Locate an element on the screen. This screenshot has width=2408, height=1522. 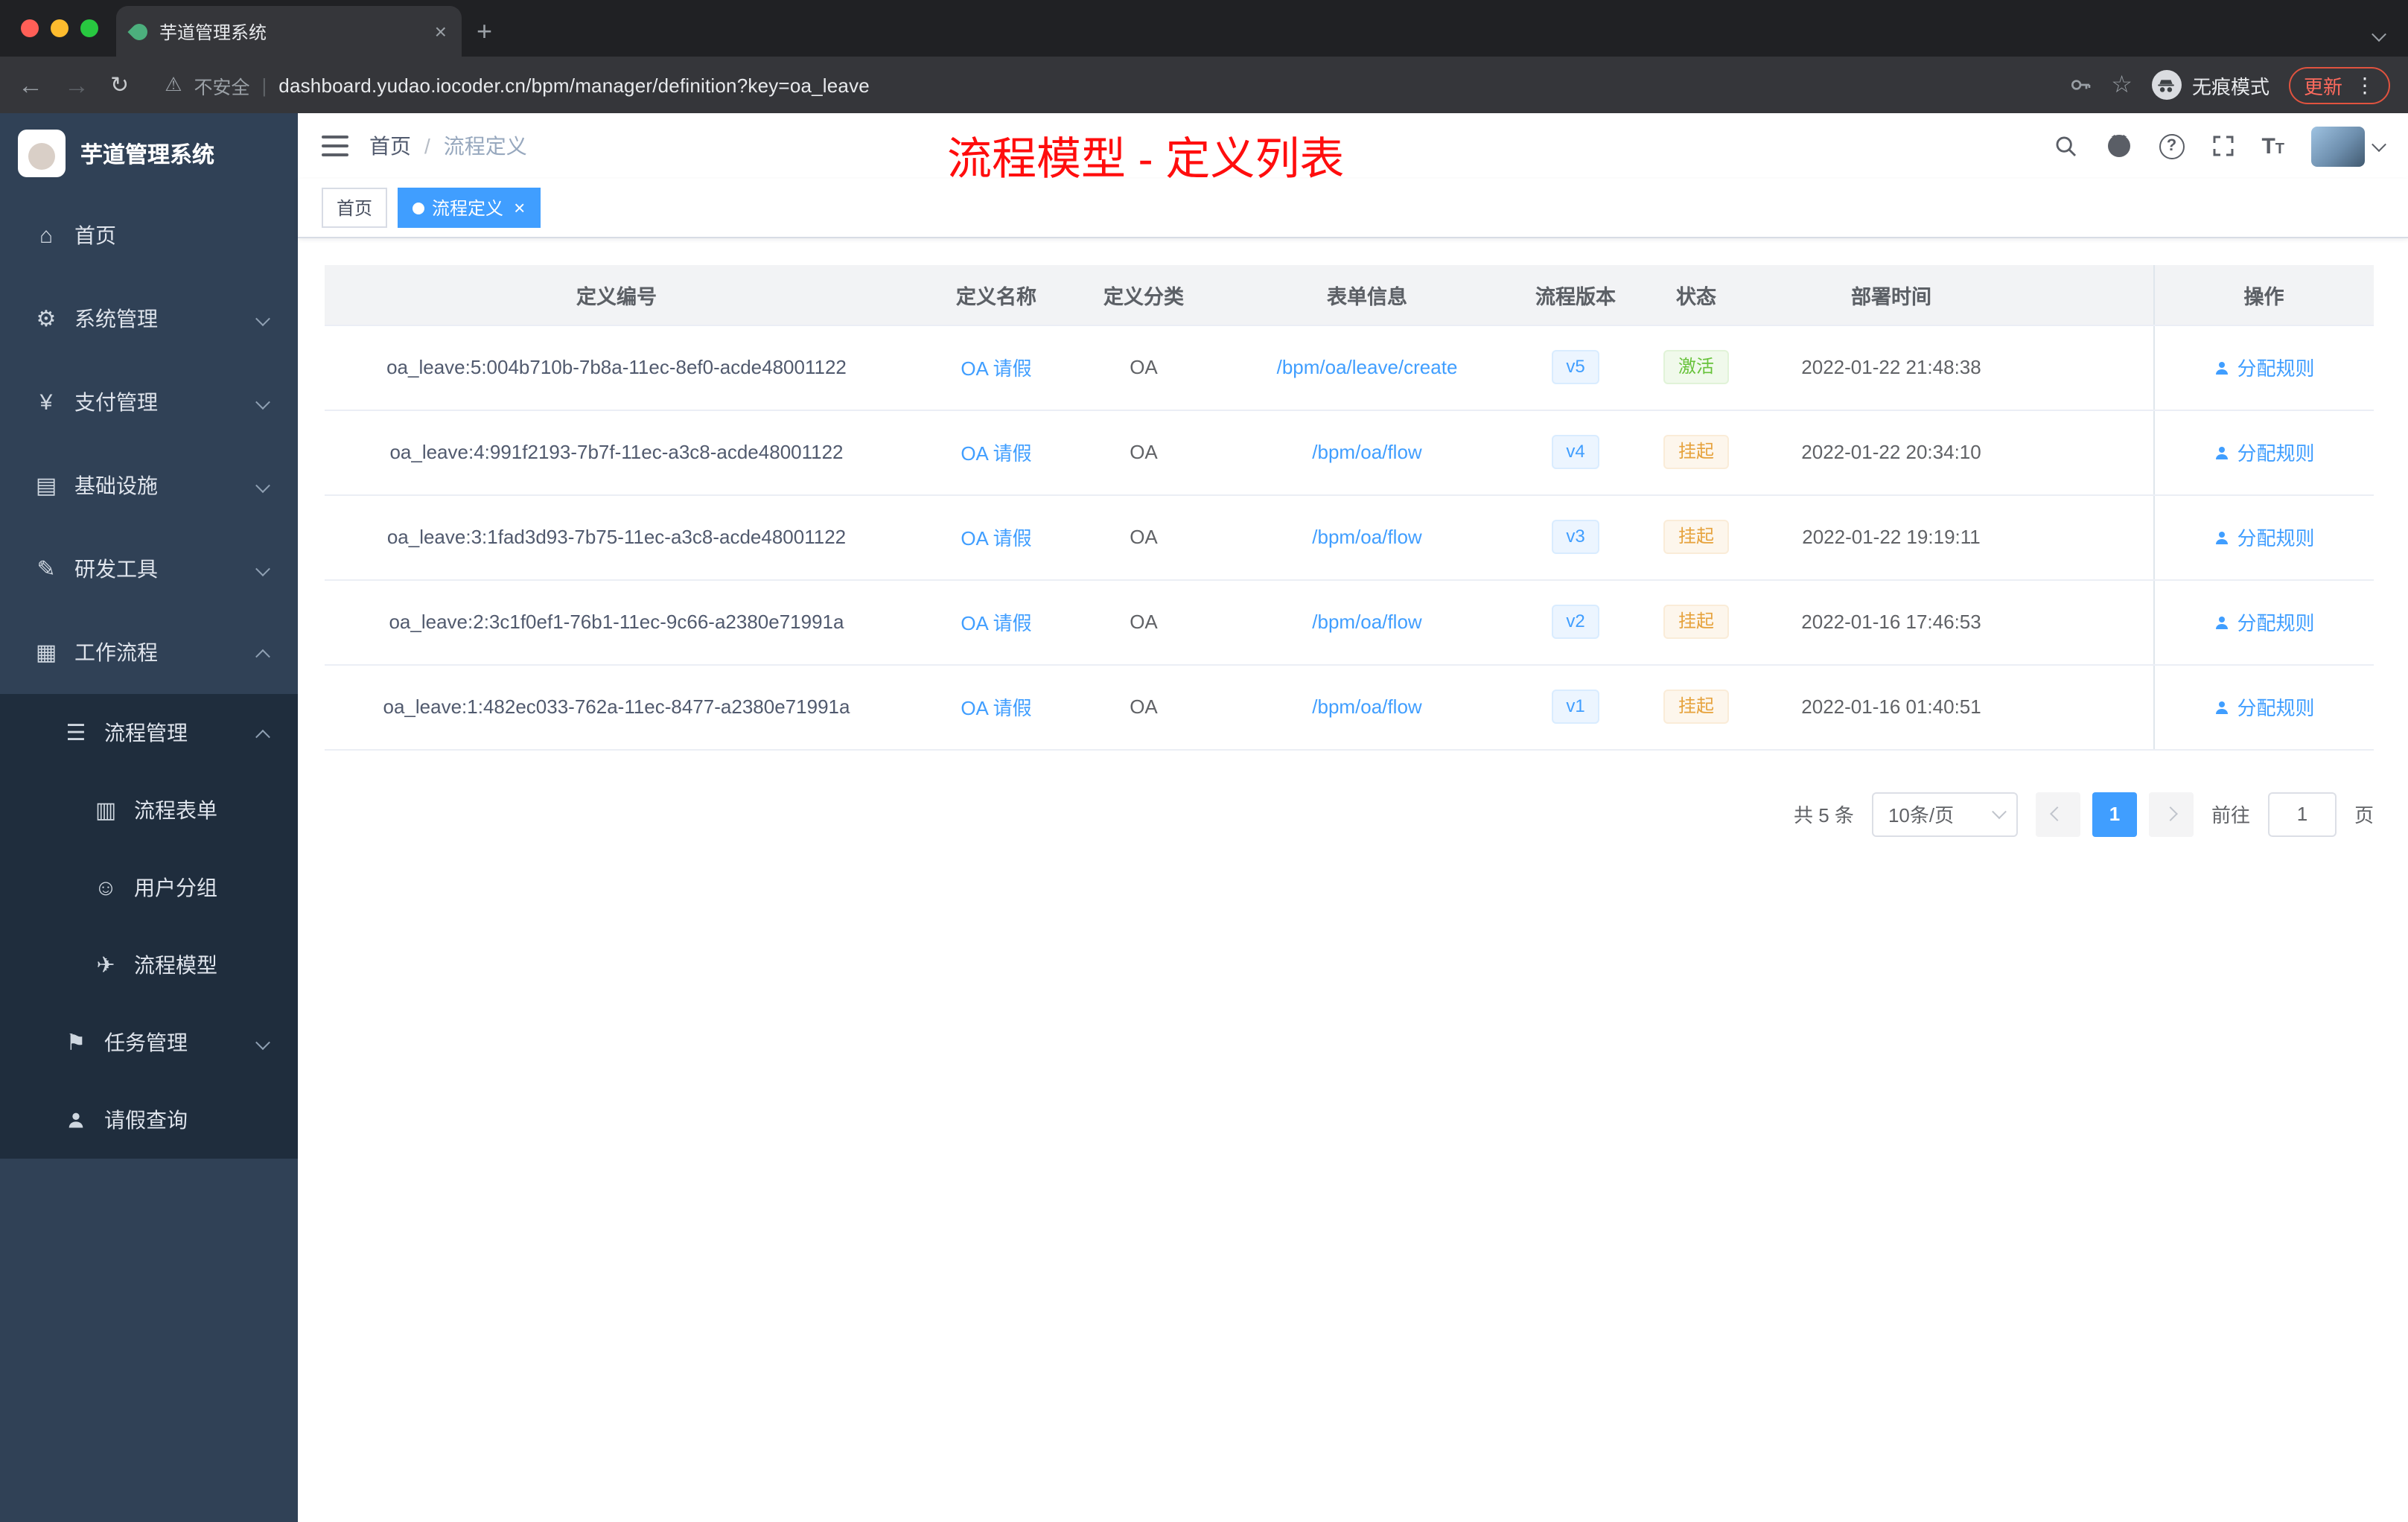
tag-label: 流程定义 is located at coordinates (468, 208).